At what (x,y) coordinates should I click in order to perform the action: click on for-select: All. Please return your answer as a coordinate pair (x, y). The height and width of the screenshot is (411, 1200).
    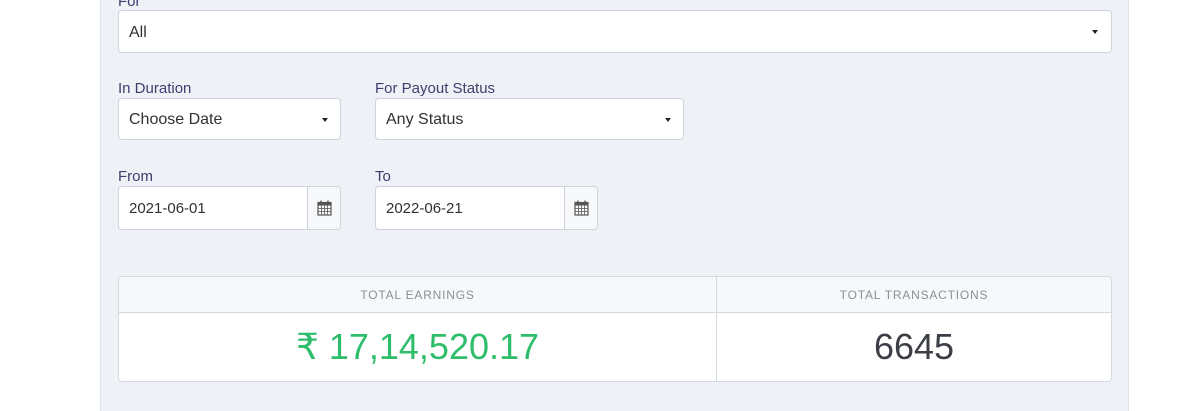
    Looking at the image, I should click on (615, 31).